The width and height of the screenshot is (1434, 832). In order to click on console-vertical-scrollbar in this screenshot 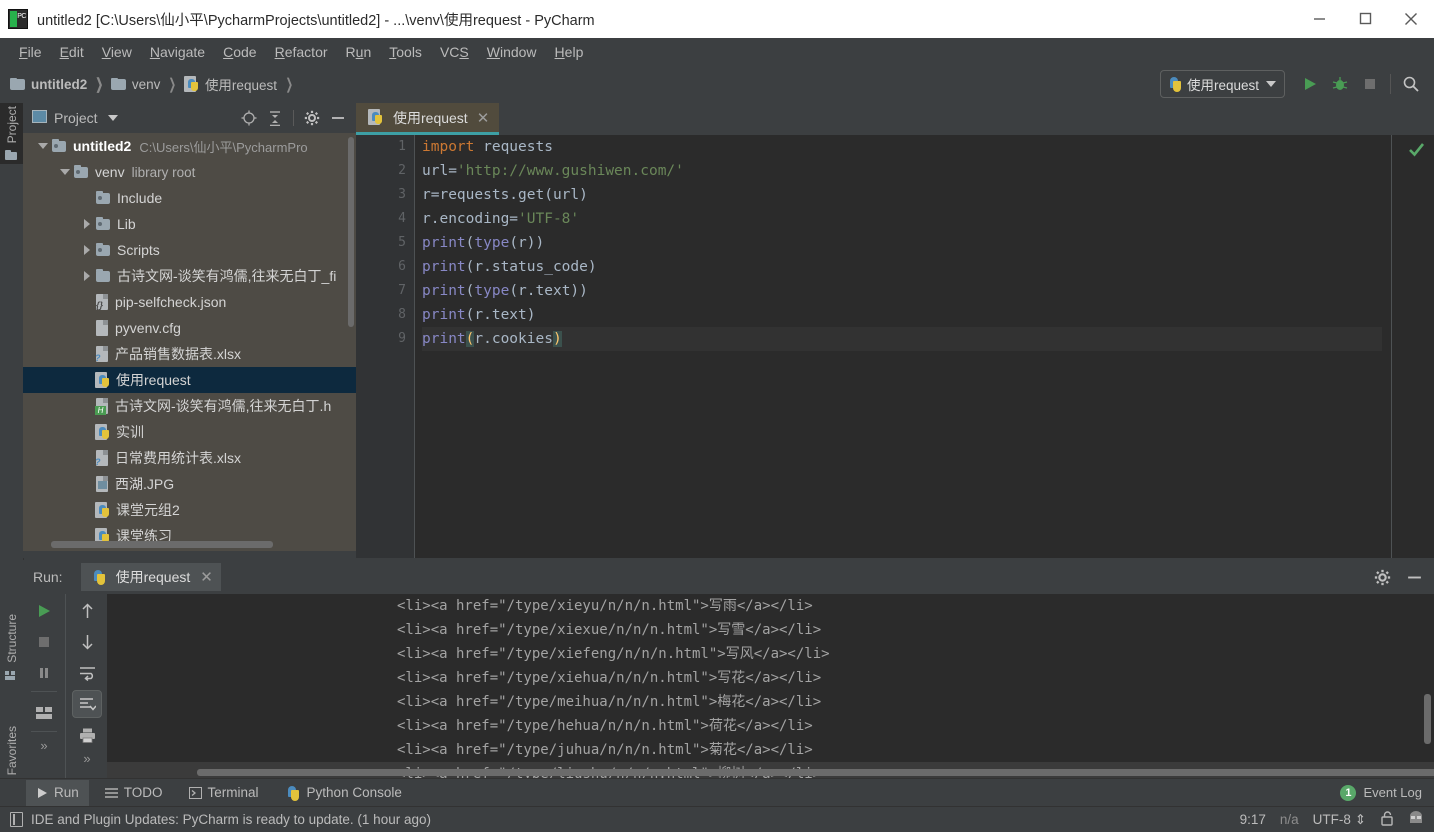, I will do `click(1427, 719)`.